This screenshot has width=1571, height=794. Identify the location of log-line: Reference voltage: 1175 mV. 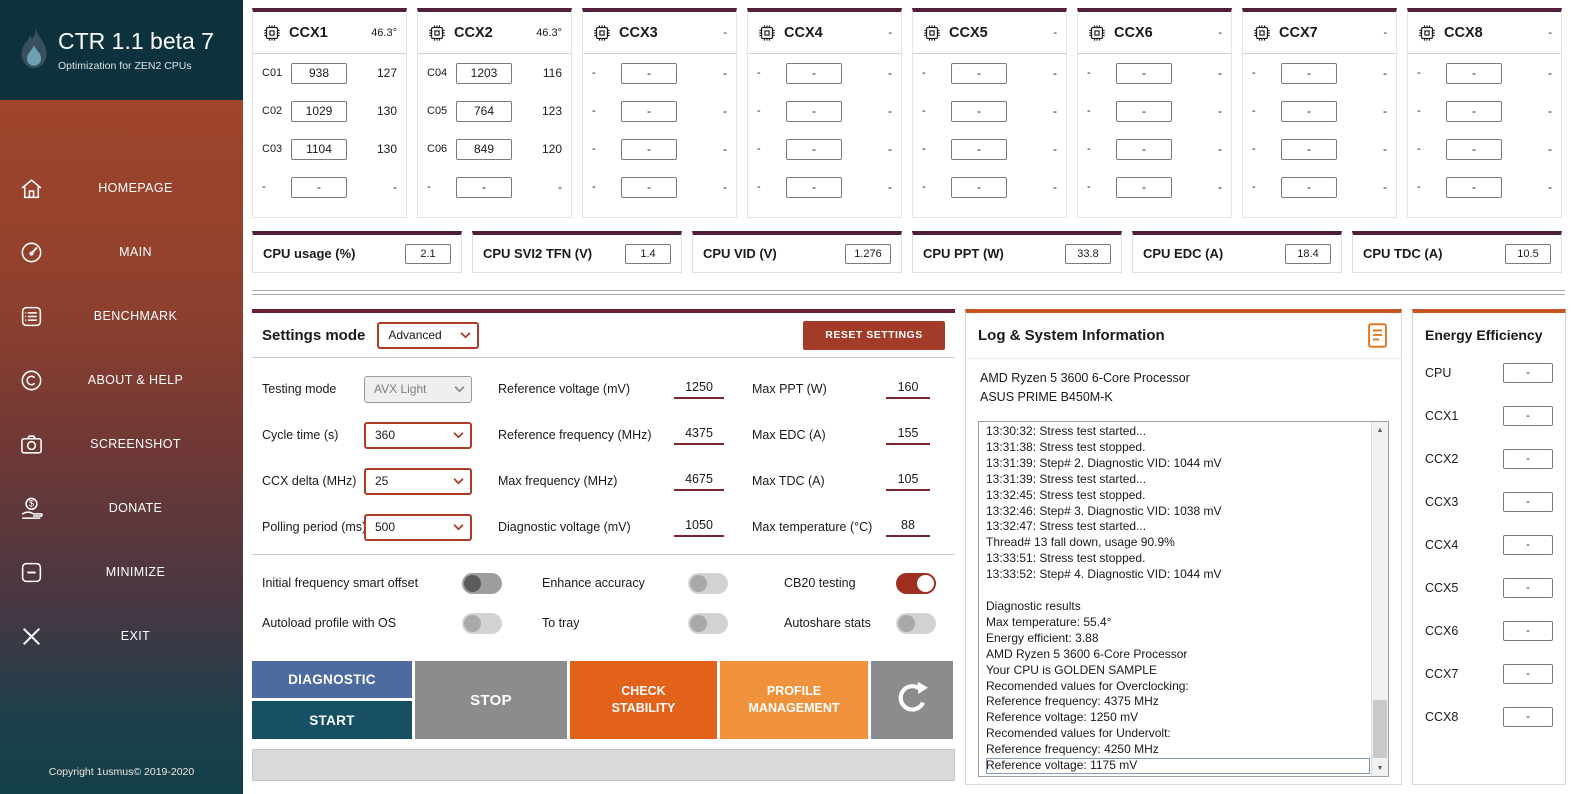
(1178, 766).